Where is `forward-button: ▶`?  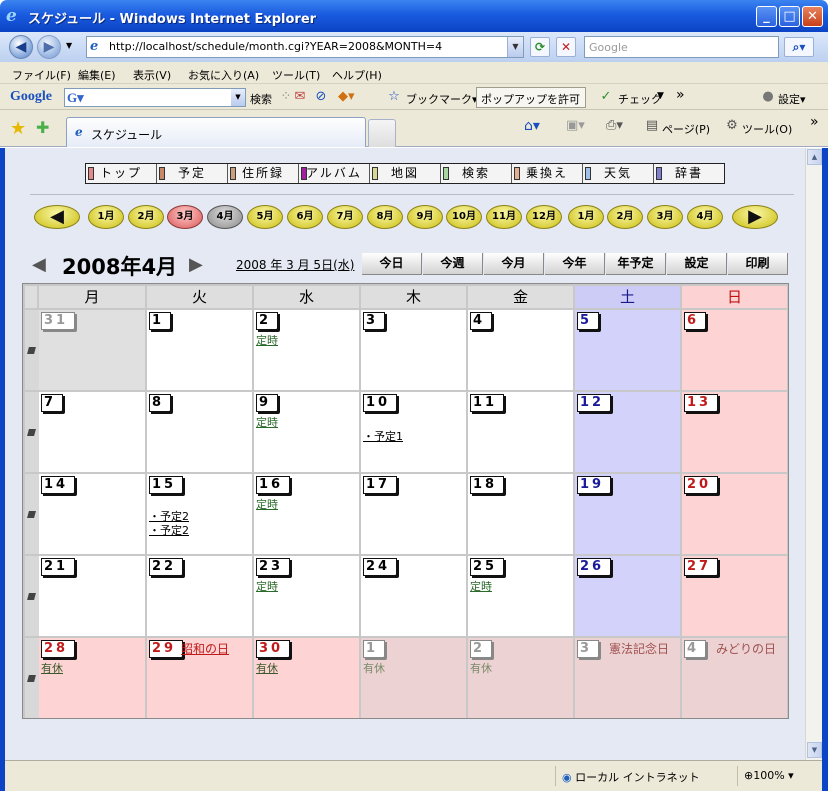 forward-button: ▶ is located at coordinates (49, 47).